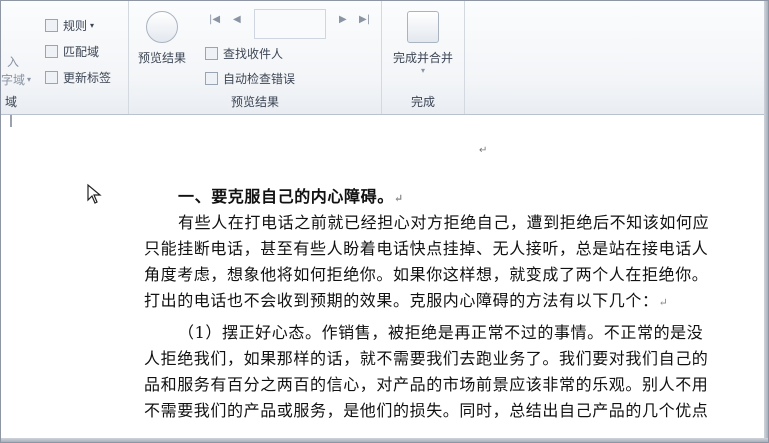  I want to click on record-number-input, so click(290, 24).